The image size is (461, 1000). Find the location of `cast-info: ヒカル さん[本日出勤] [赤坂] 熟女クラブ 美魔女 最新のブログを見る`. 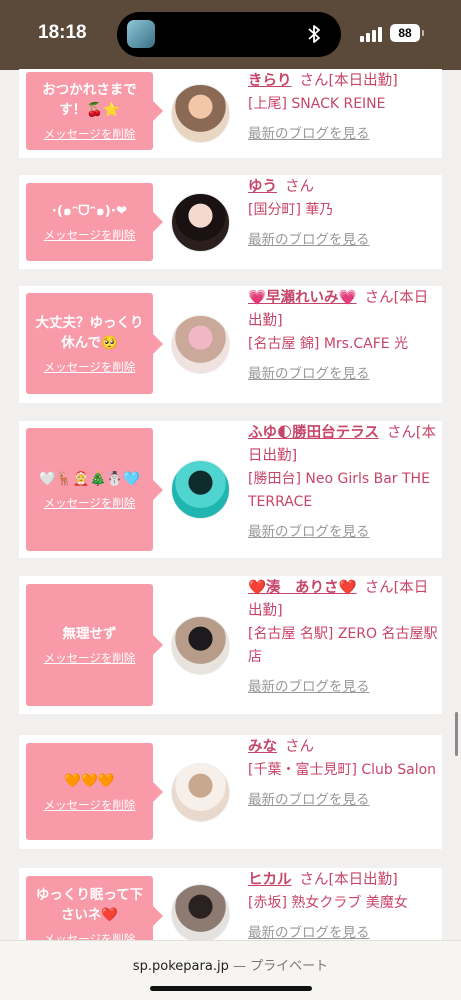

cast-info: ヒカル さん[本日出勤] [赤坂] 熟女クラブ 美魔女 最新のブログを見る is located at coordinates (343, 905).